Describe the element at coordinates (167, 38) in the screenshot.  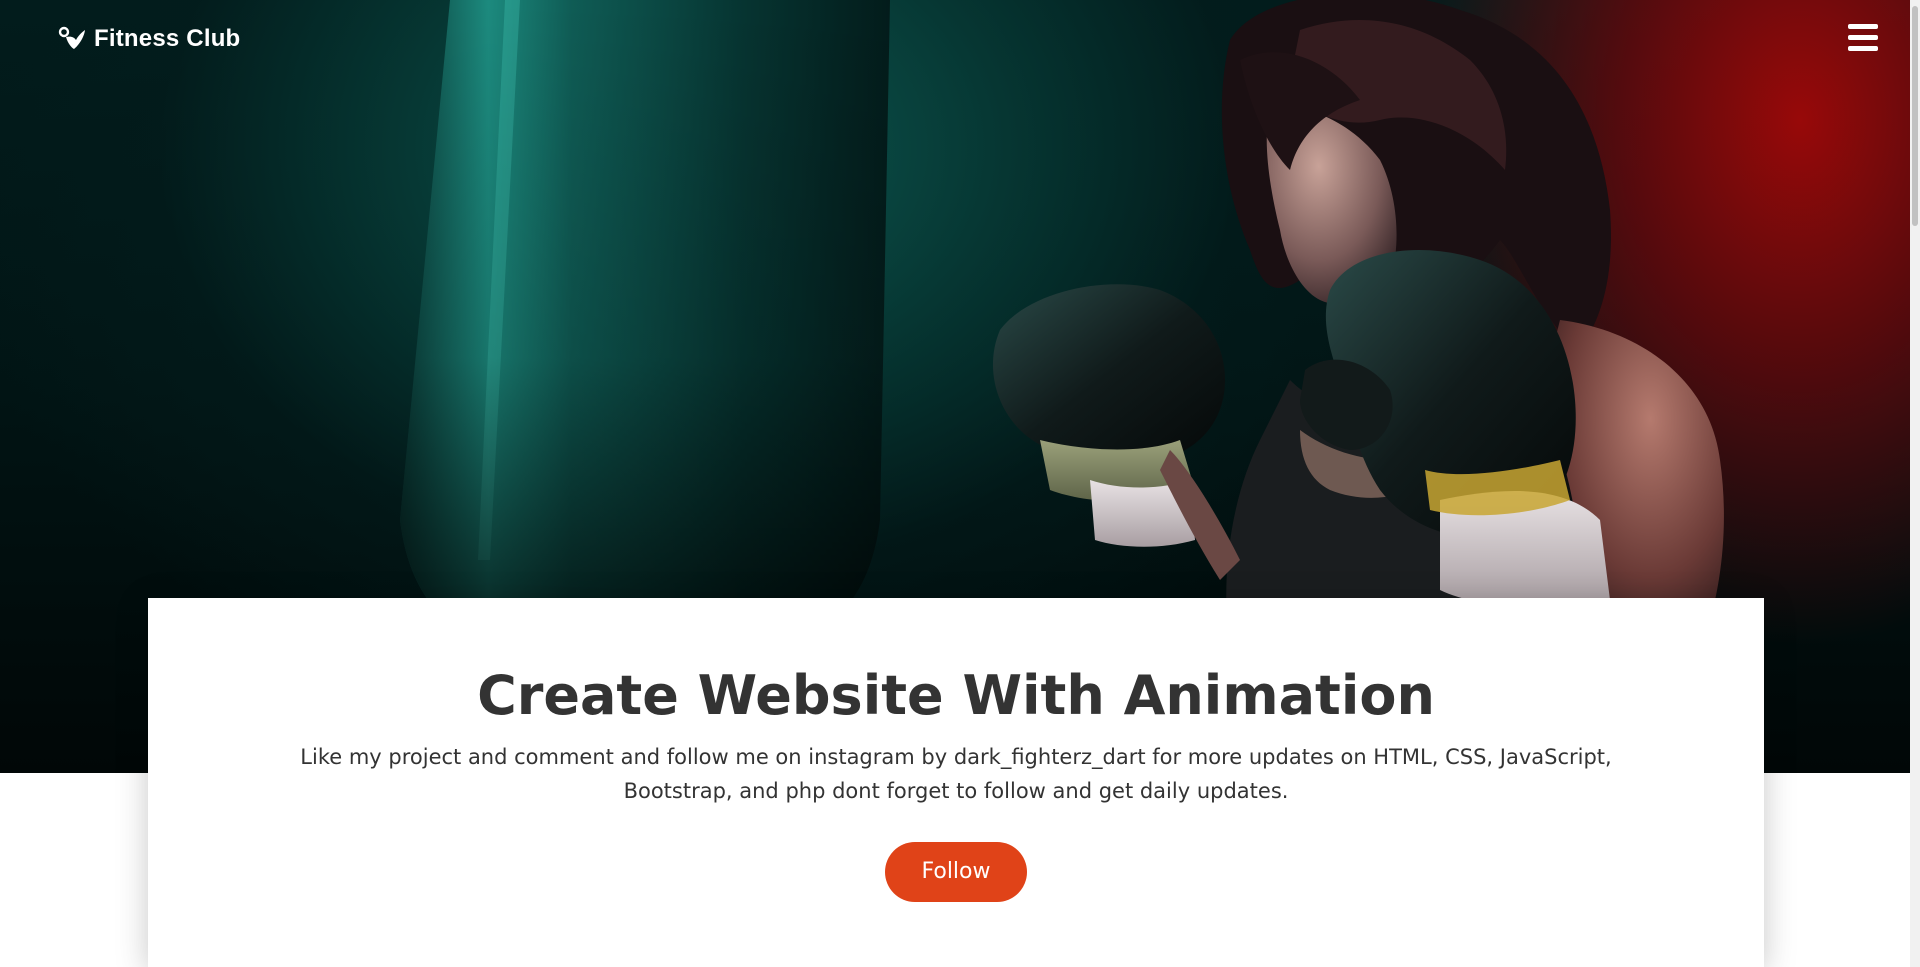
I see `brand-name: Fitness Club` at that location.